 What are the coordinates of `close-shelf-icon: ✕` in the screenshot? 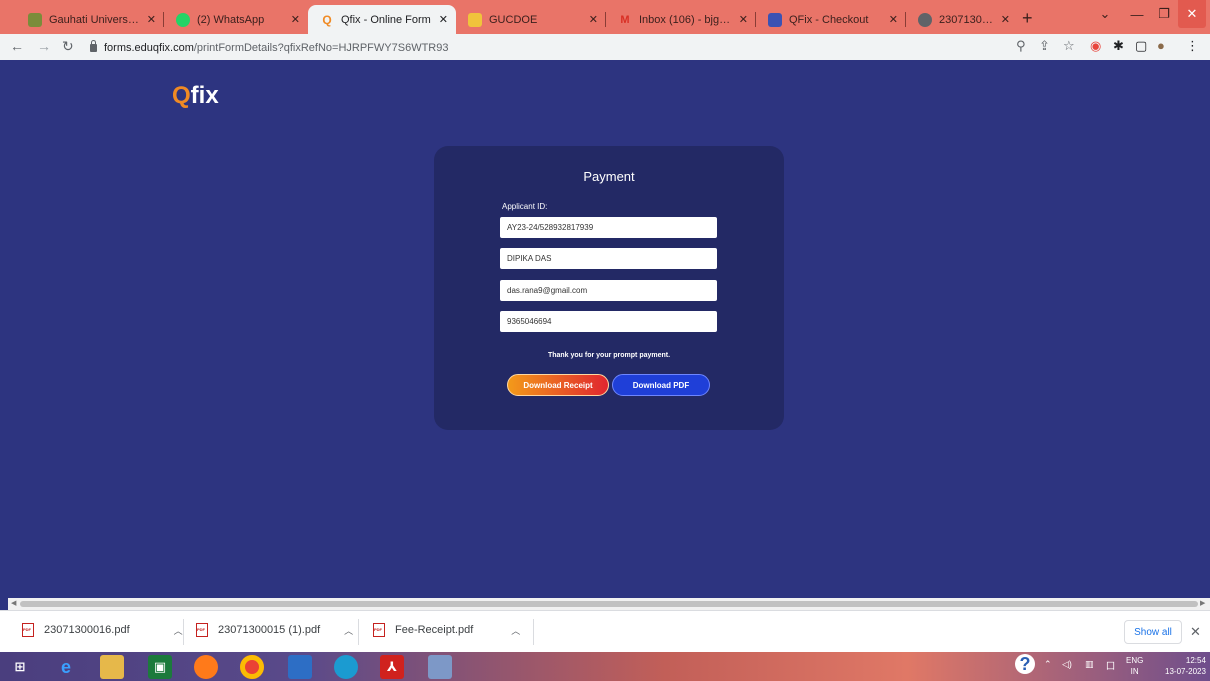 It's located at (1195, 632).